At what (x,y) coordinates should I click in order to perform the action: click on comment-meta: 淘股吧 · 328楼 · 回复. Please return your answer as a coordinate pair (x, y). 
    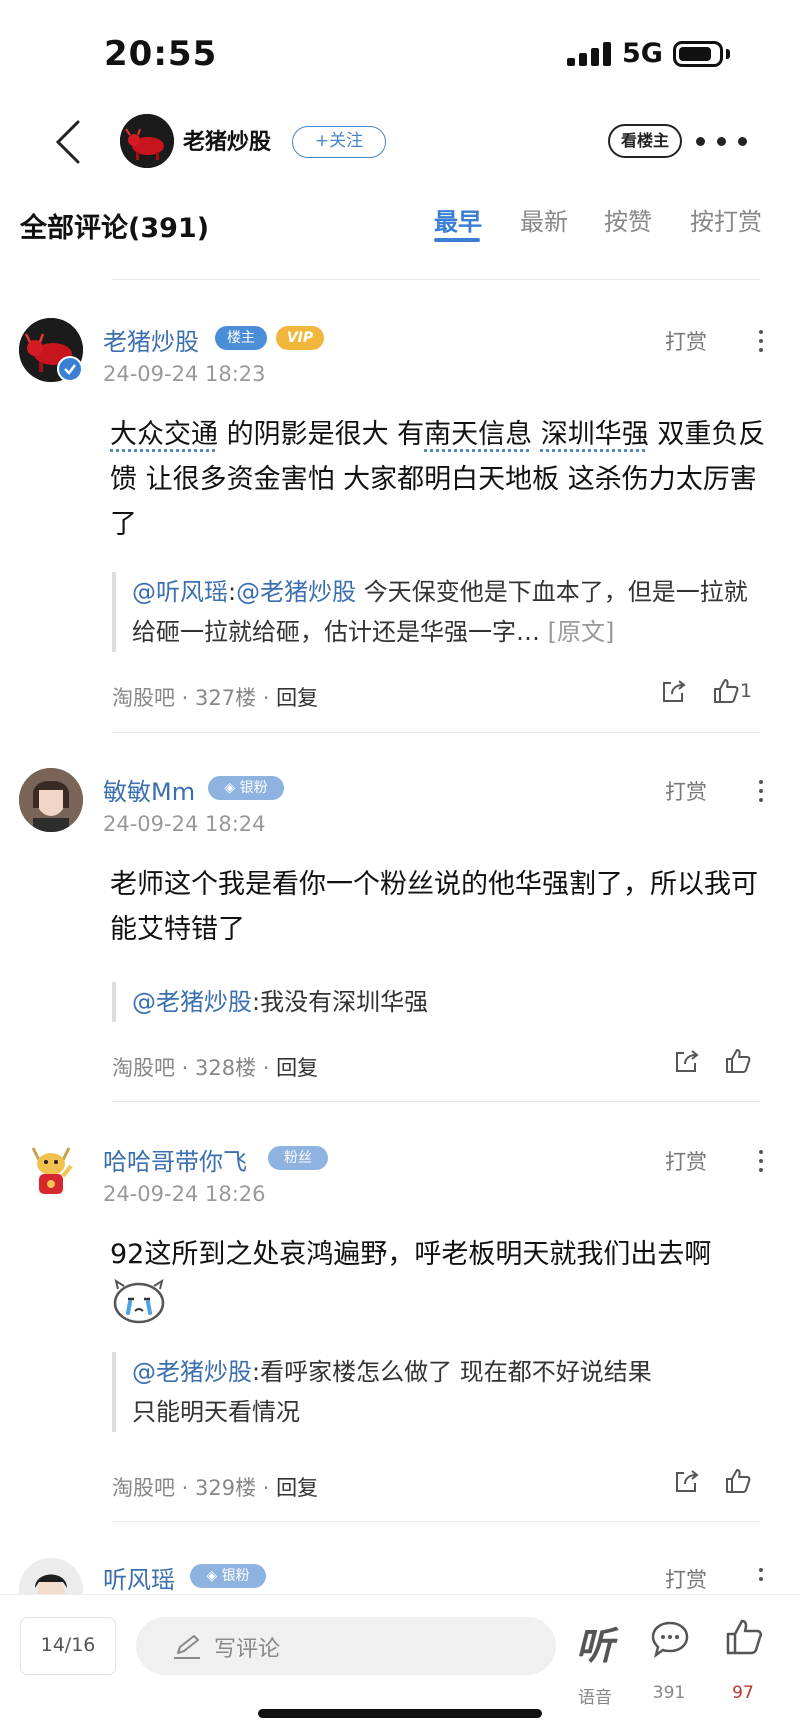
    Looking at the image, I should click on (215, 1068).